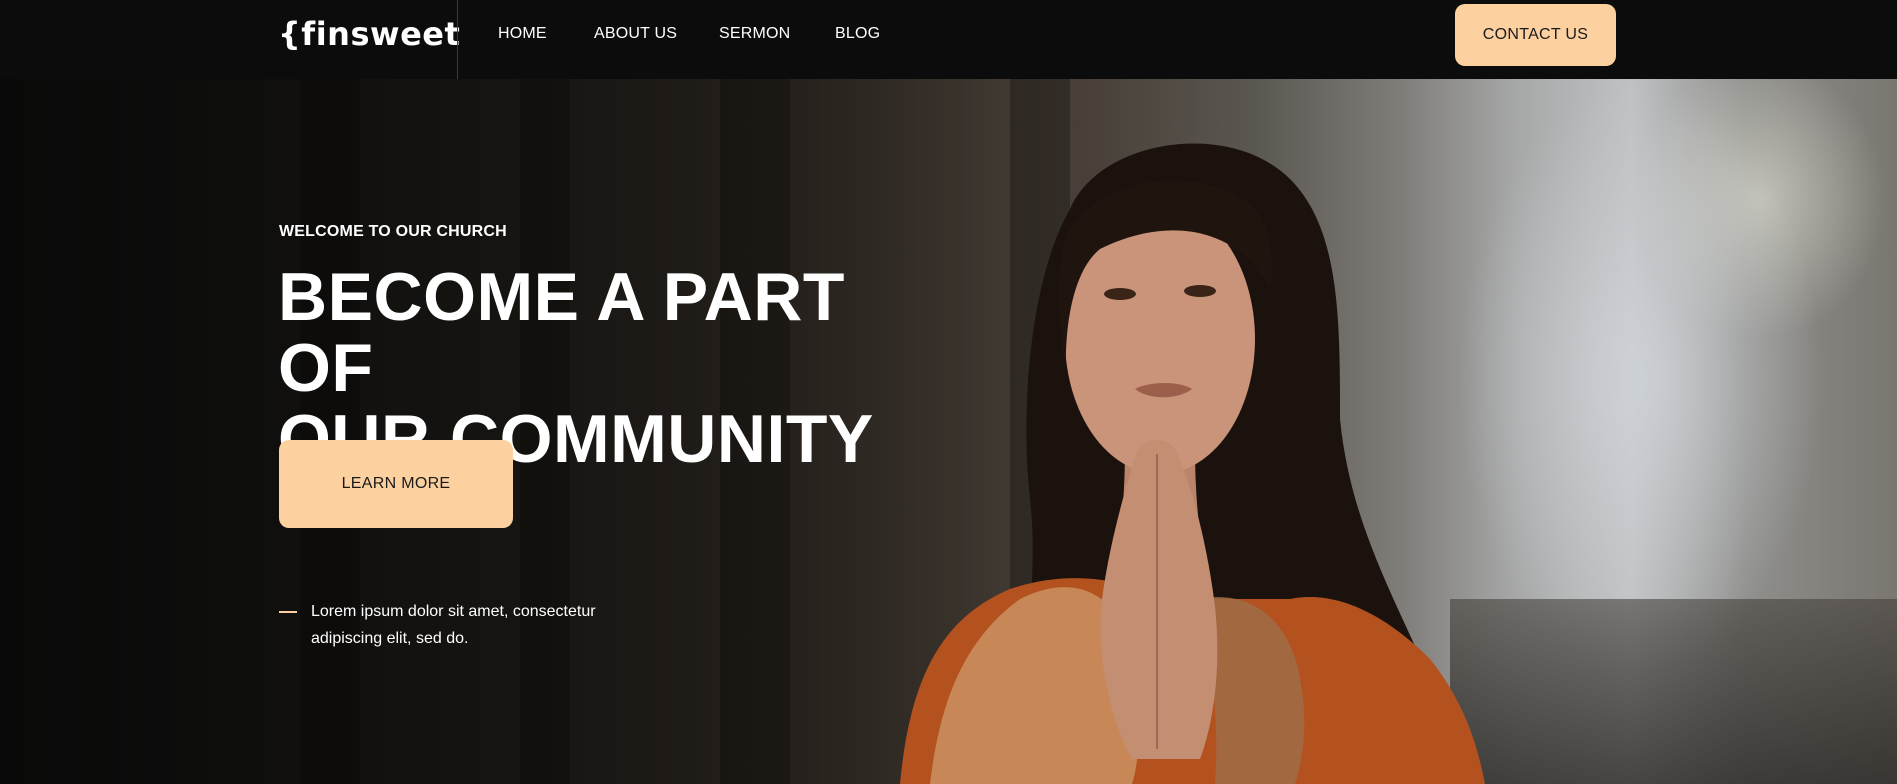 The width and height of the screenshot is (1897, 784). Describe the element at coordinates (393, 231) in the screenshot. I see `hero-eyebrow: WELCOME TO OUR CHURCH` at that location.